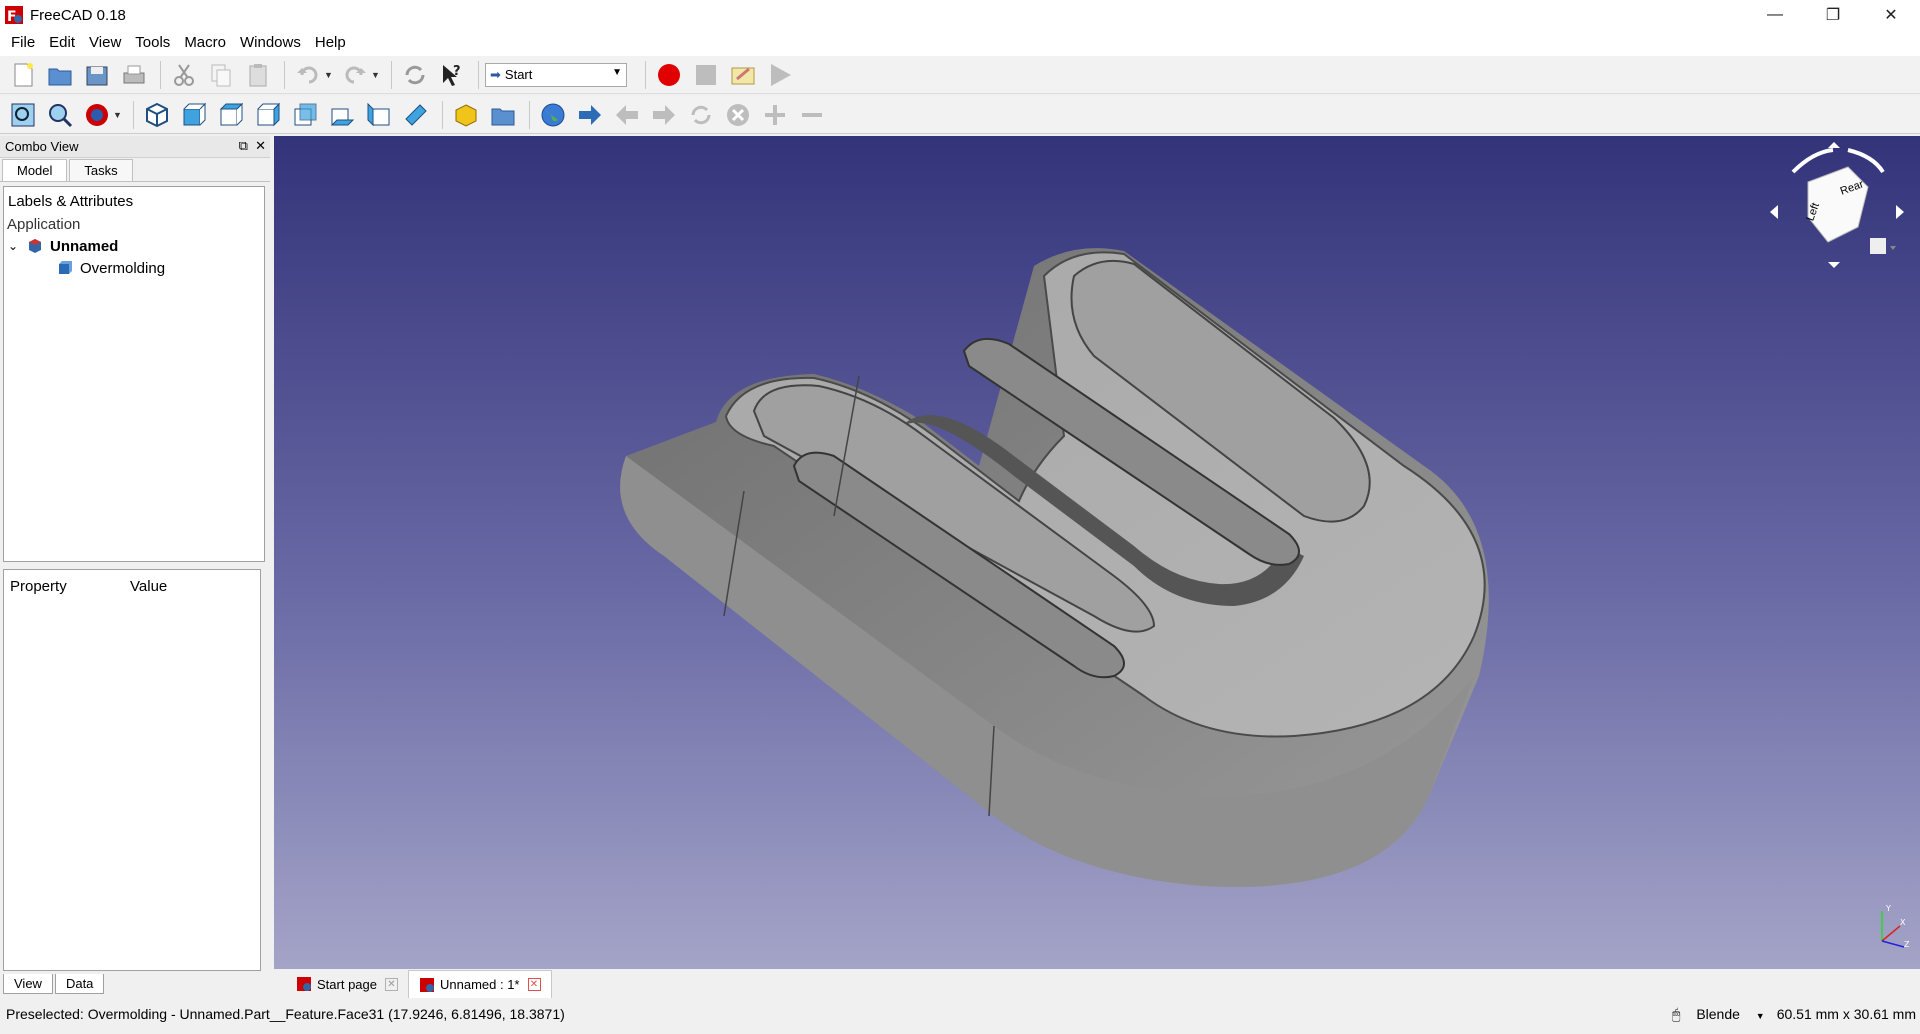 This screenshot has width=1920, height=1034. I want to click on back-button, so click(627, 115).